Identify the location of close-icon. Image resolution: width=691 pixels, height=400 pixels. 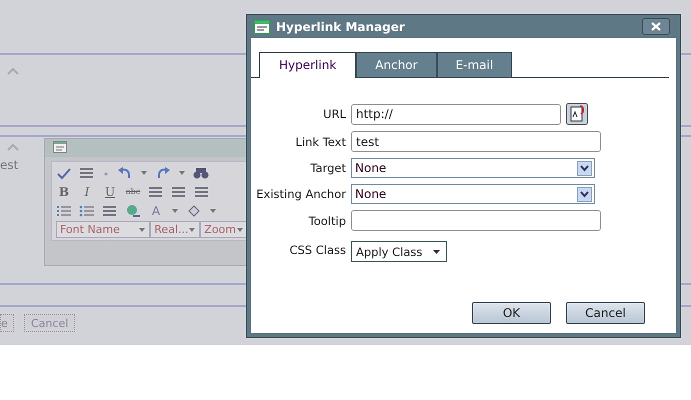
(656, 26).